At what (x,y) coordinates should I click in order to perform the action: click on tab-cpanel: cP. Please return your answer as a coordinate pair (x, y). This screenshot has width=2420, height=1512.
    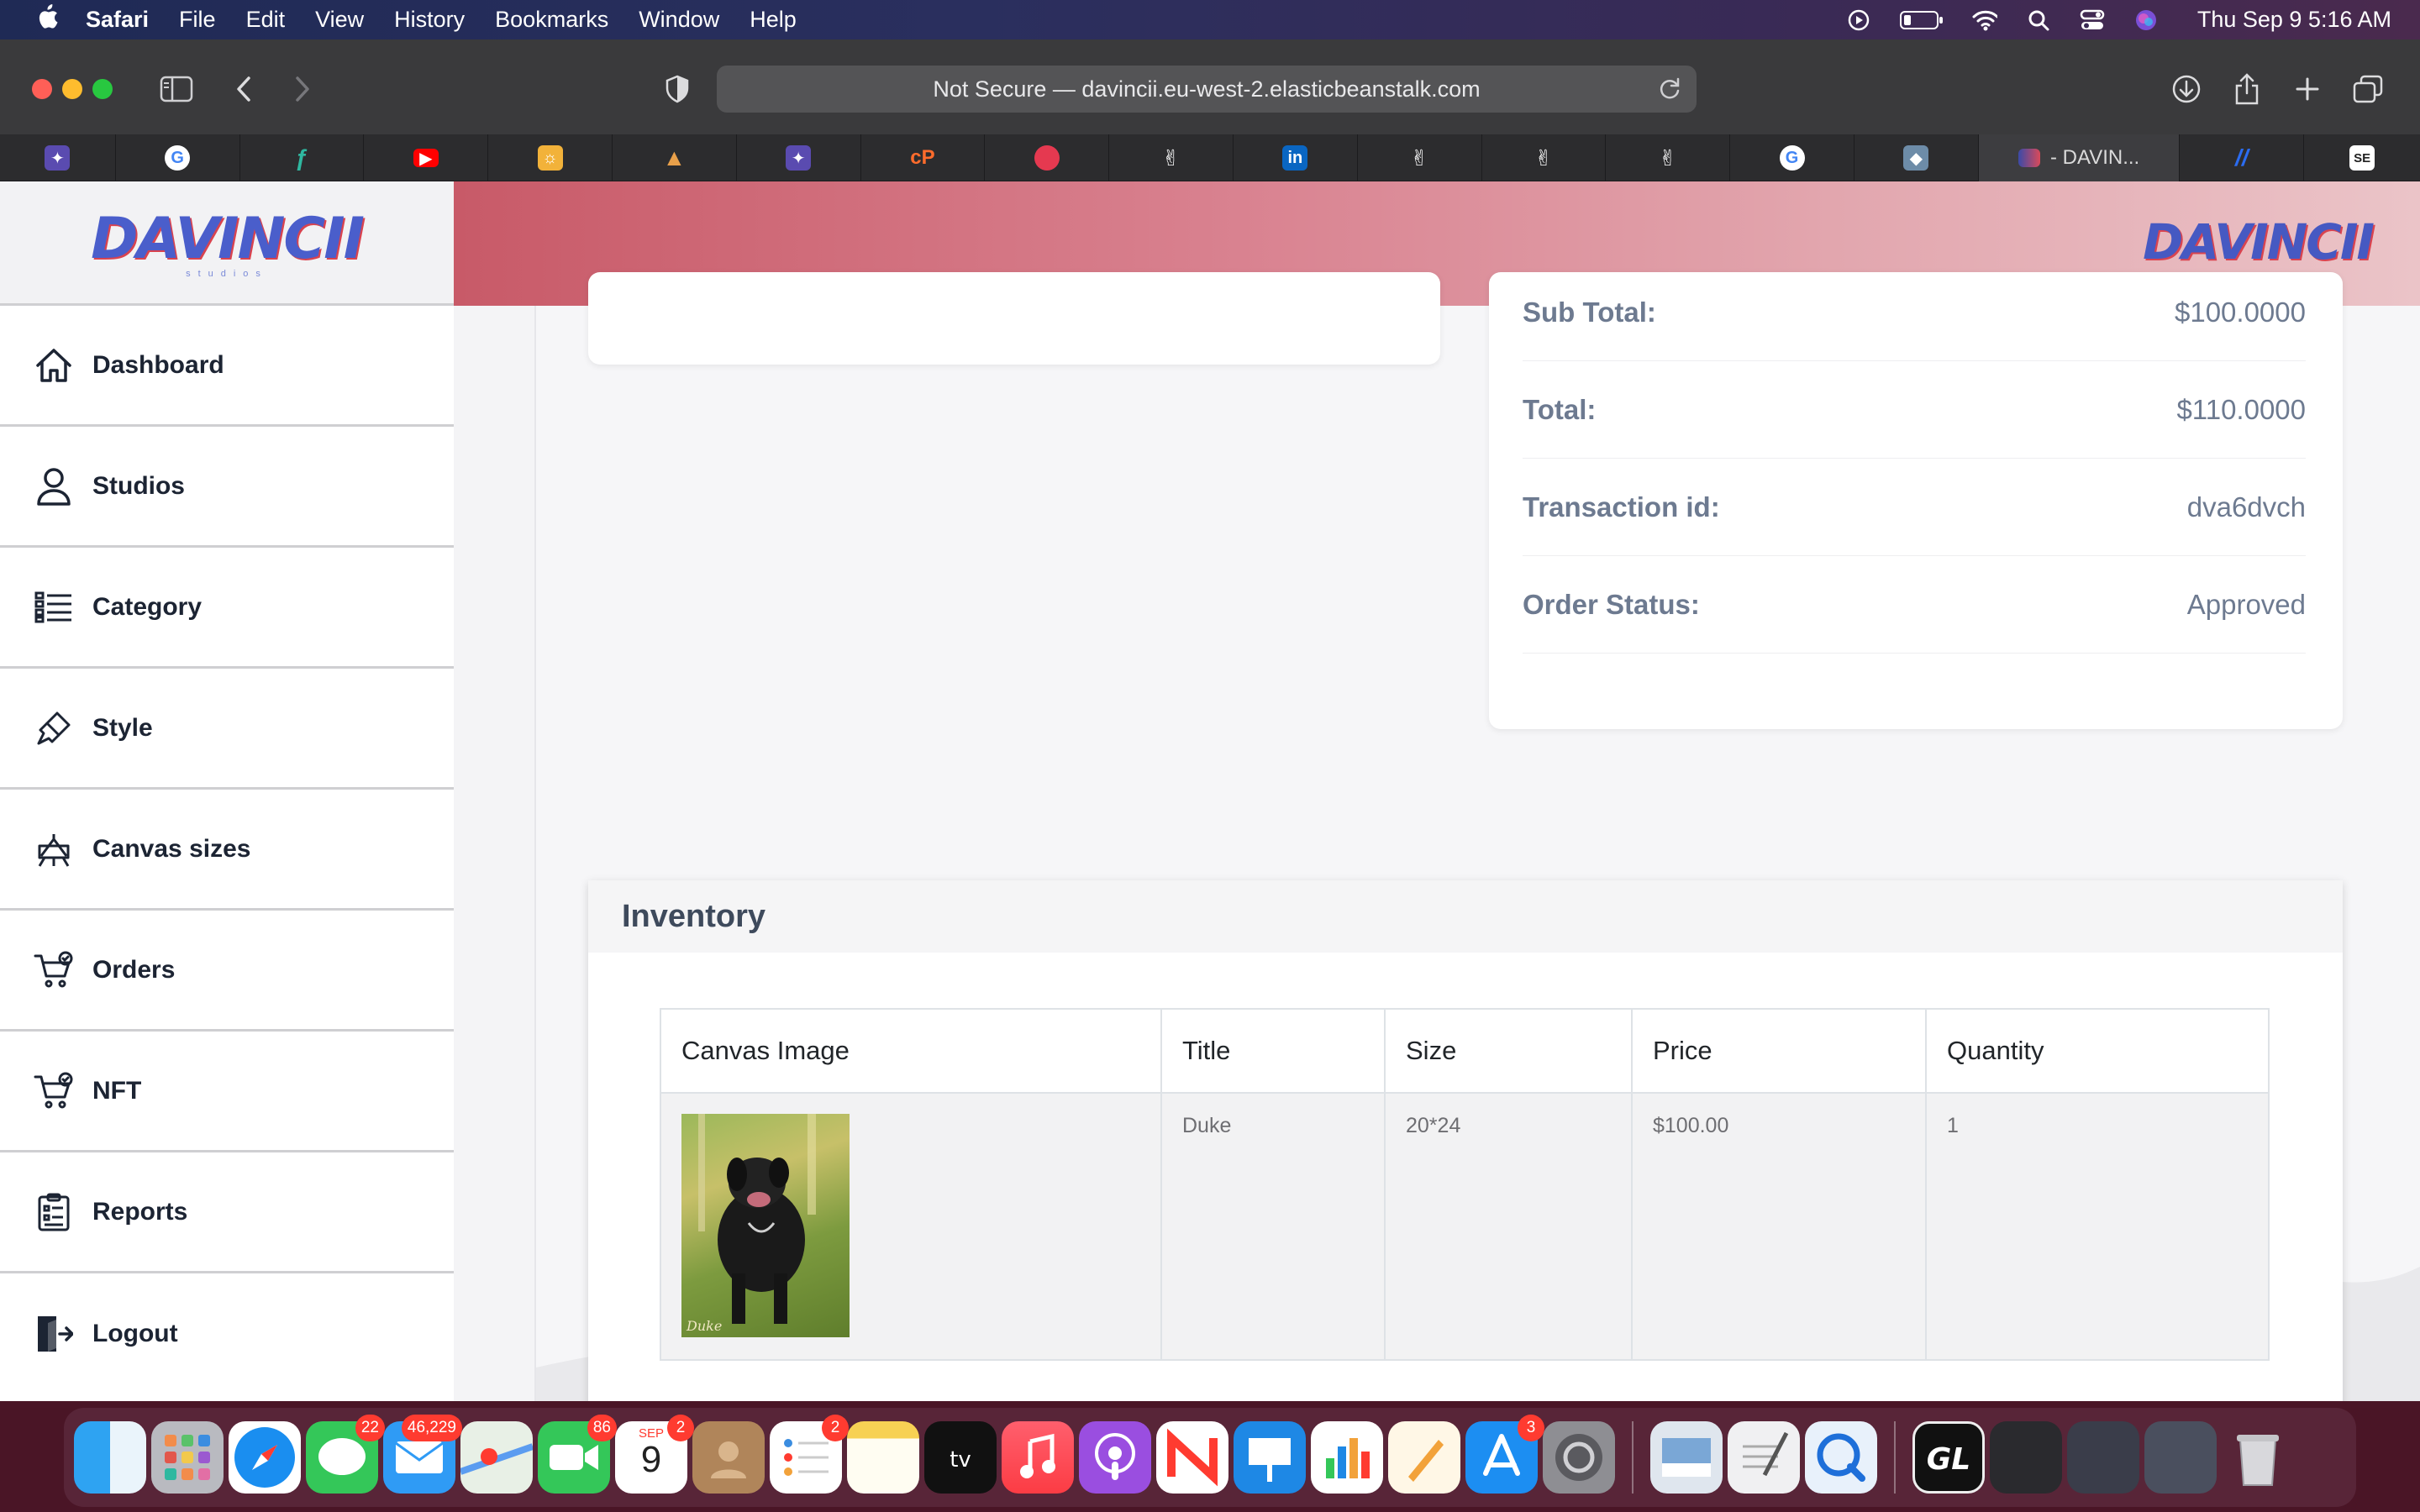
    Looking at the image, I should click on (924, 157).